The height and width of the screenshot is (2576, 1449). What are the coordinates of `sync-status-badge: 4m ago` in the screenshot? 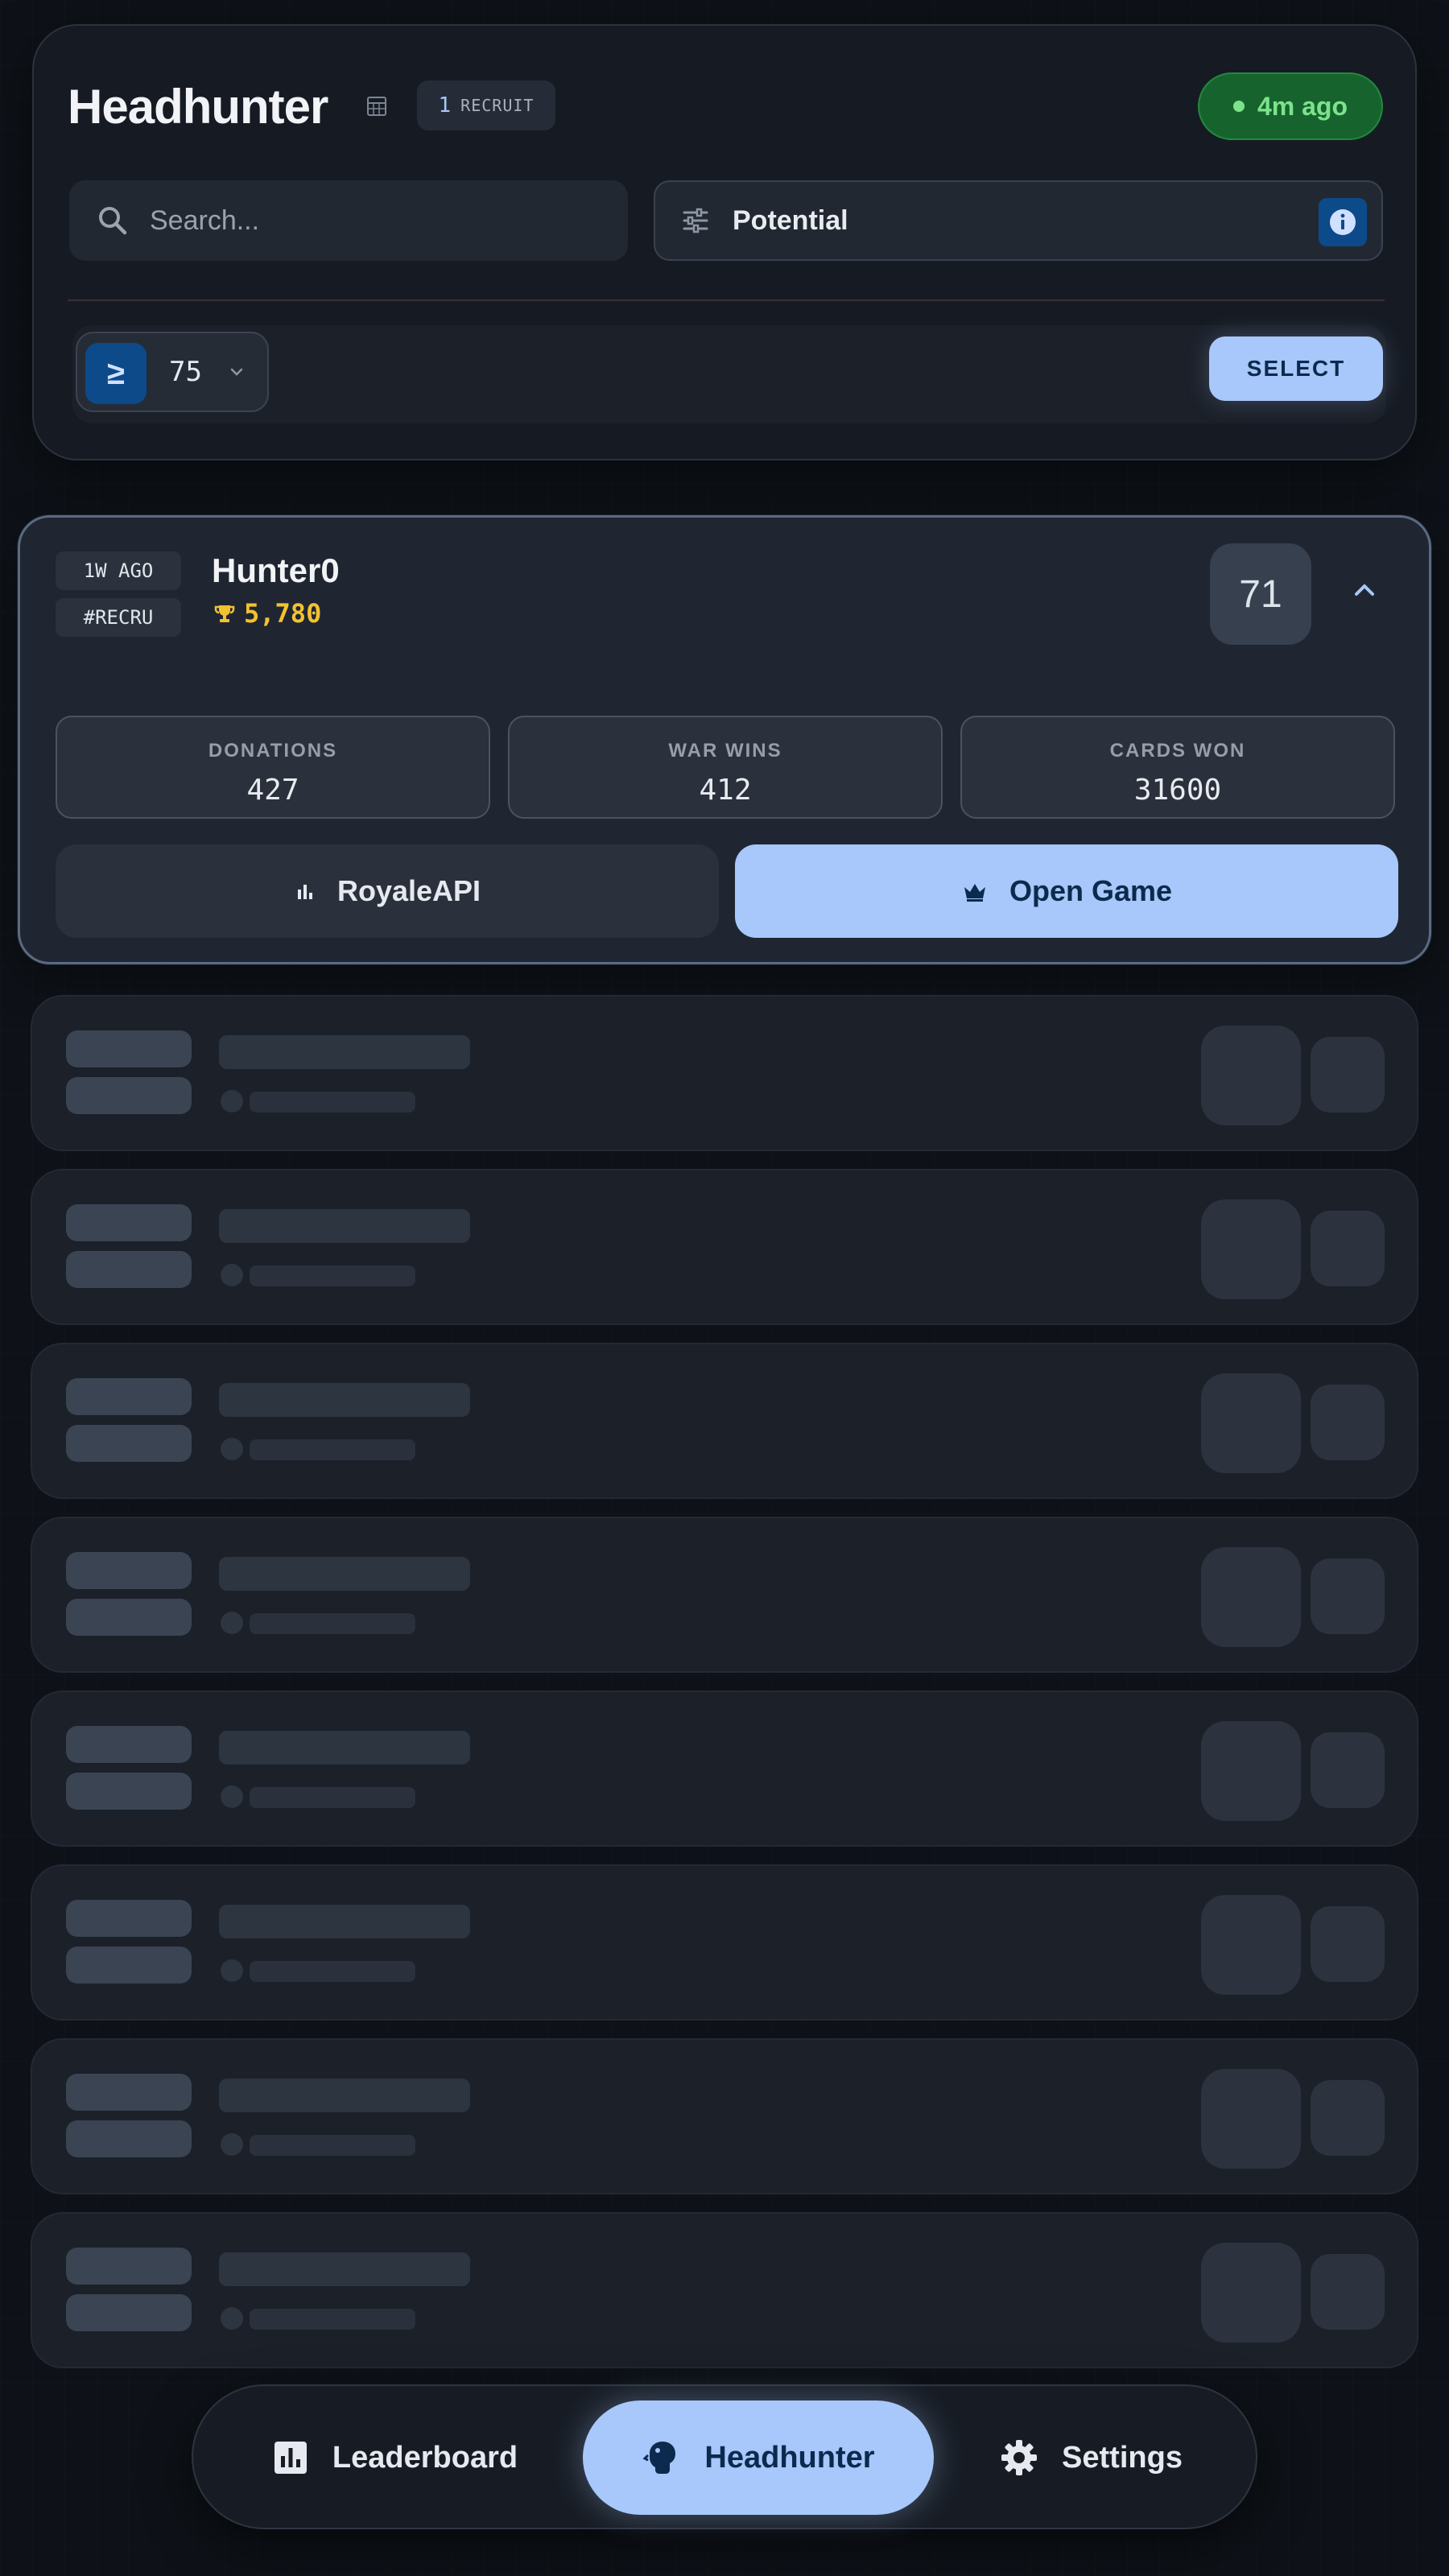 It's located at (1290, 106).